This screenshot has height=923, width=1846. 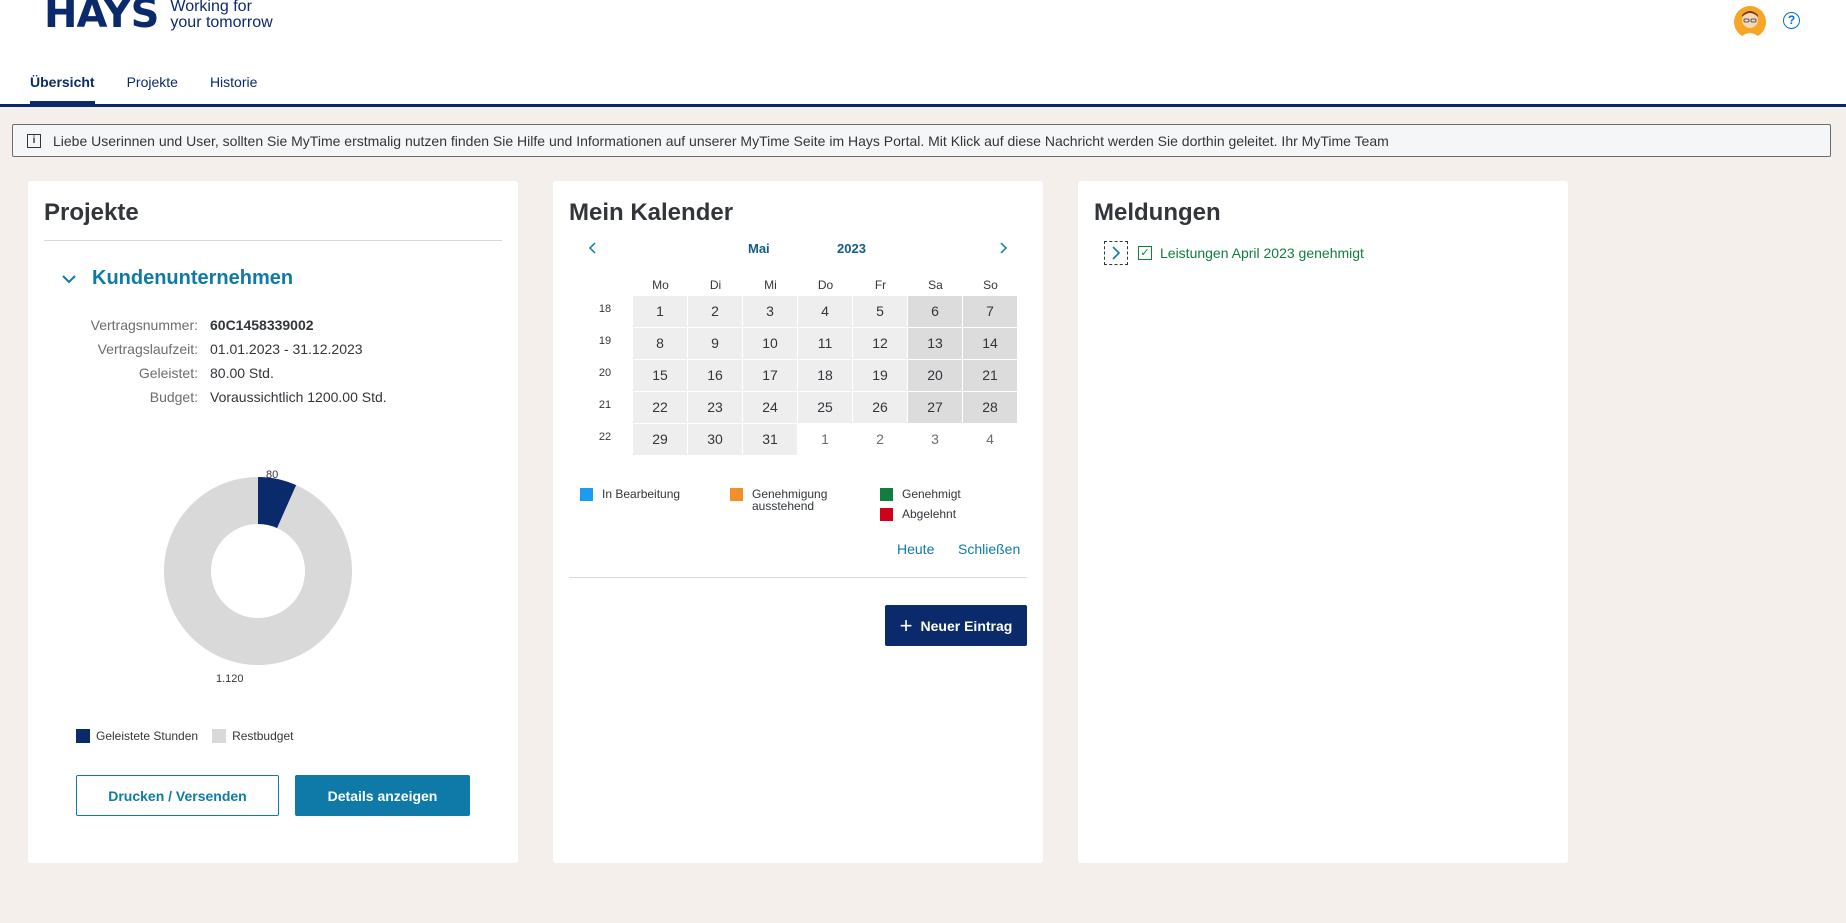 I want to click on calendar-day-name: Fr, so click(x=880, y=285).